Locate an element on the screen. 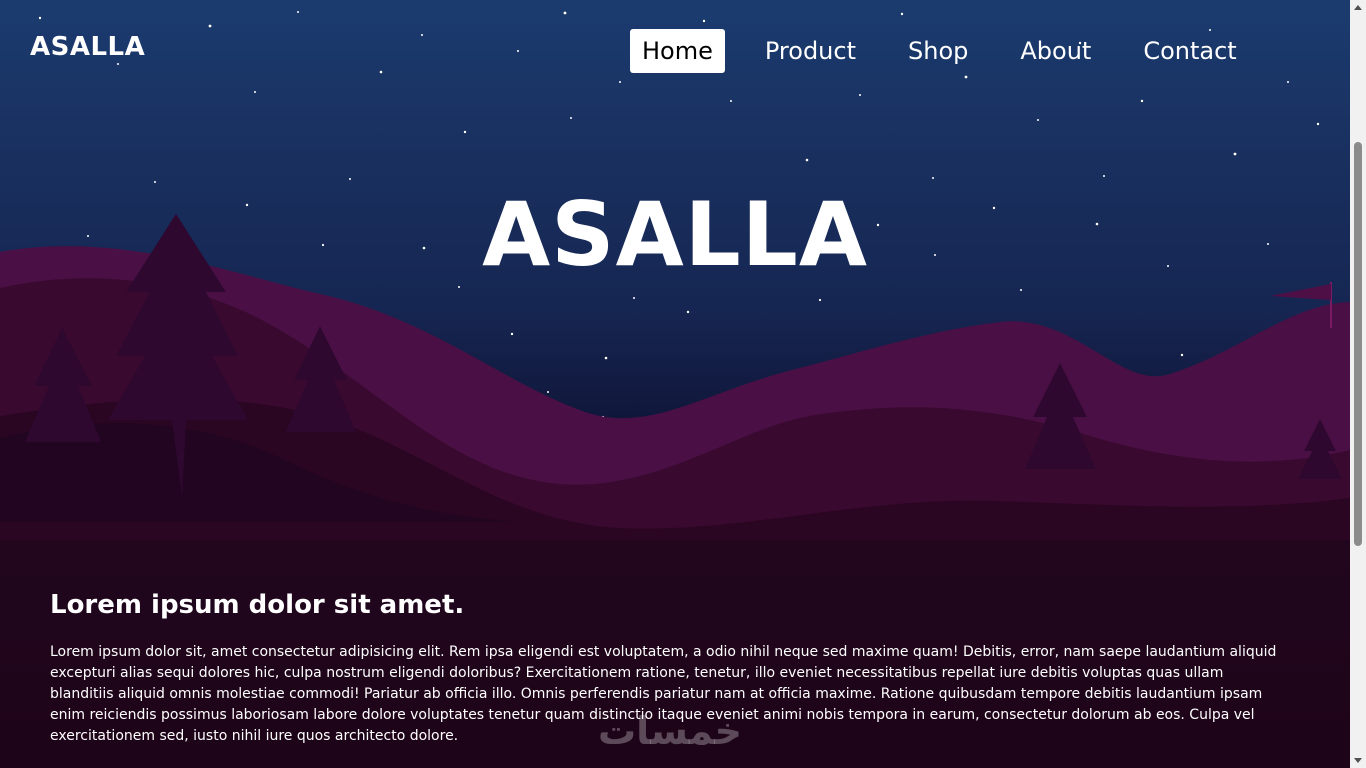  nav-shop: Shop is located at coordinates (938, 51).